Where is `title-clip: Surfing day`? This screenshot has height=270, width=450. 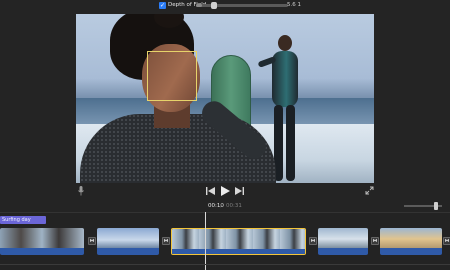 title-clip: Surfing day is located at coordinates (23, 220).